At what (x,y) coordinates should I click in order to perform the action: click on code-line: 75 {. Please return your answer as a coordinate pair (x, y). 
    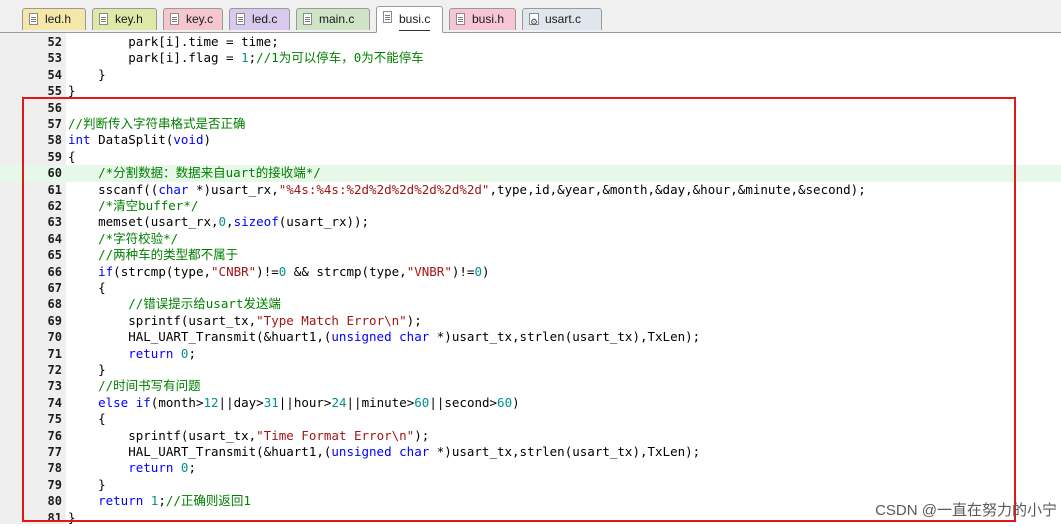
    Looking at the image, I should click on (530, 419).